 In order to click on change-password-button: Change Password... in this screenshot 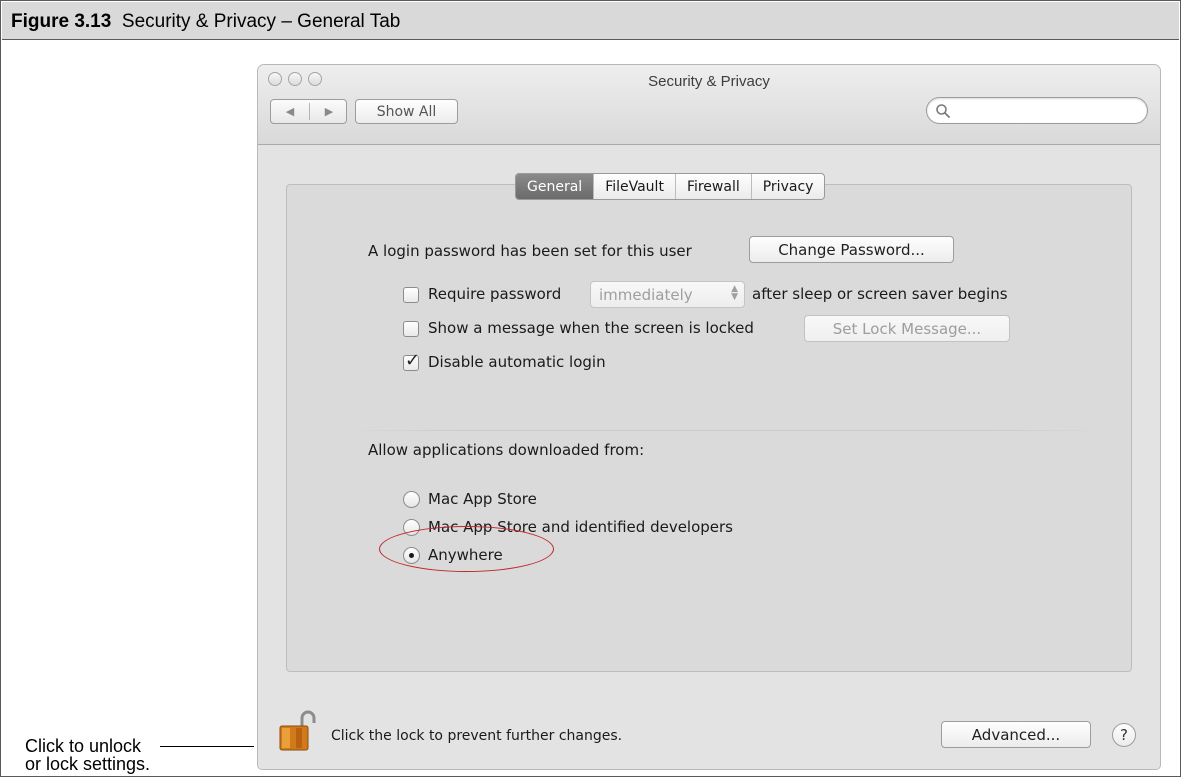, I will do `click(851, 249)`.